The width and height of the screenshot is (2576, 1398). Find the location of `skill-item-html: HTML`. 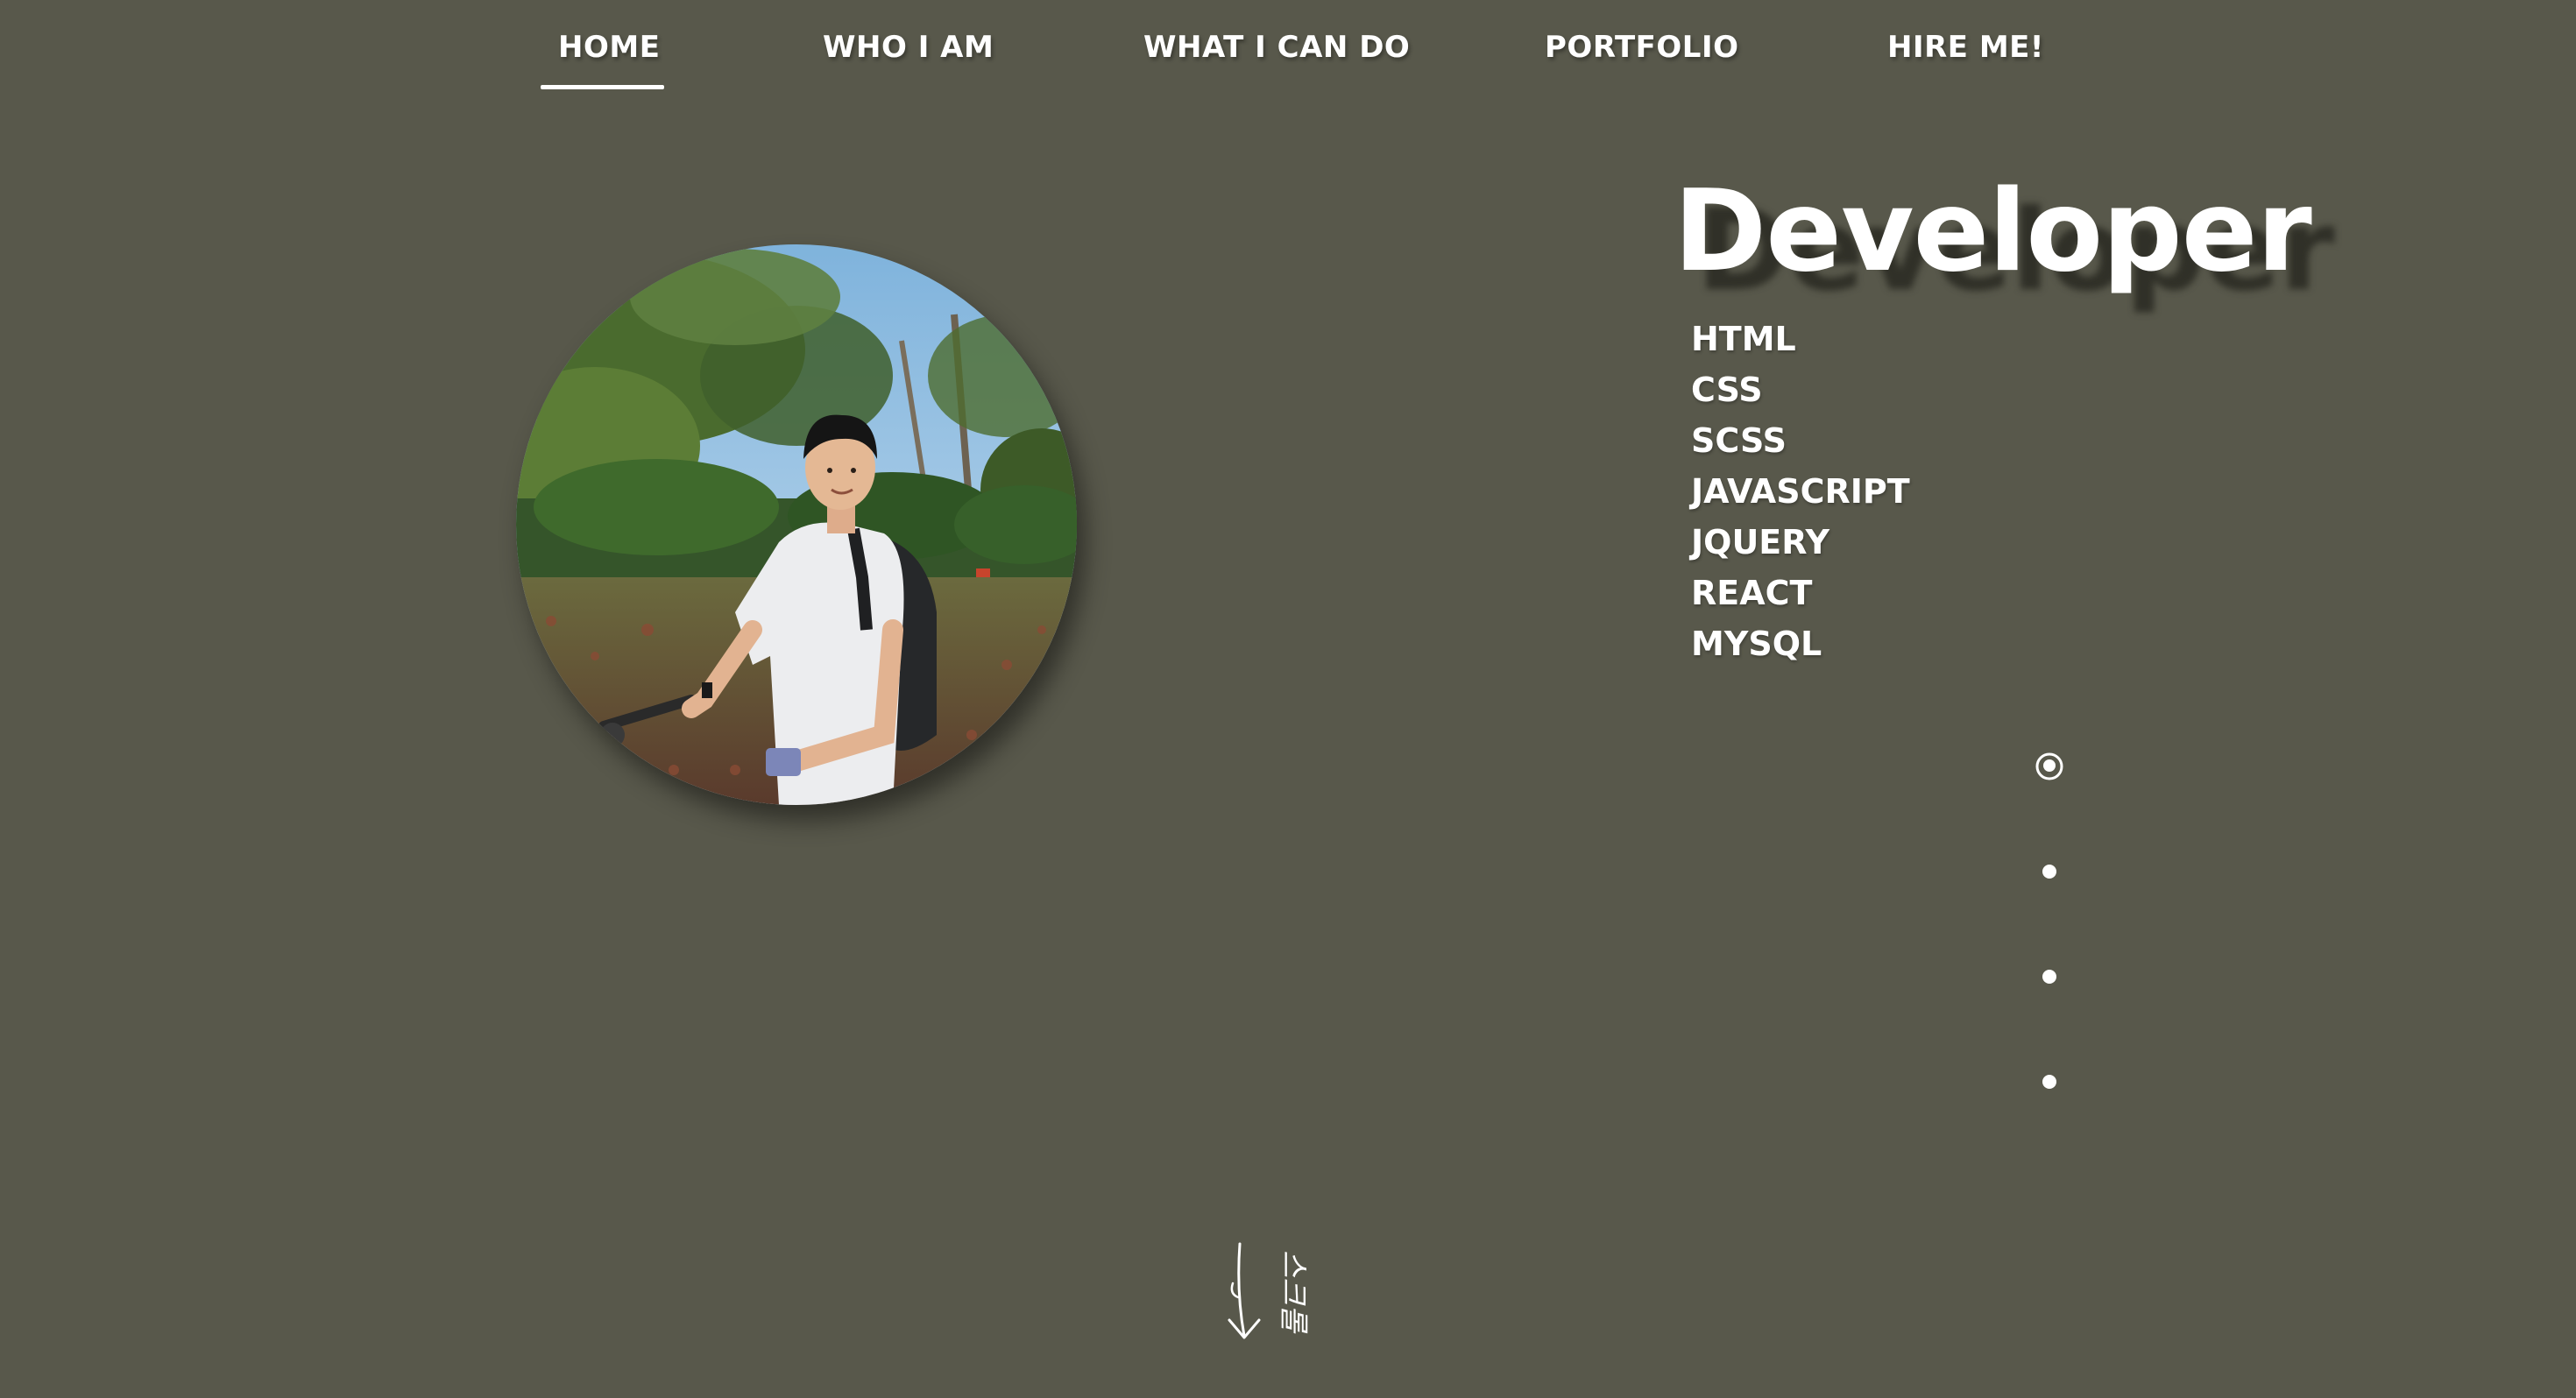

skill-item-html: HTML is located at coordinates (1743, 339).